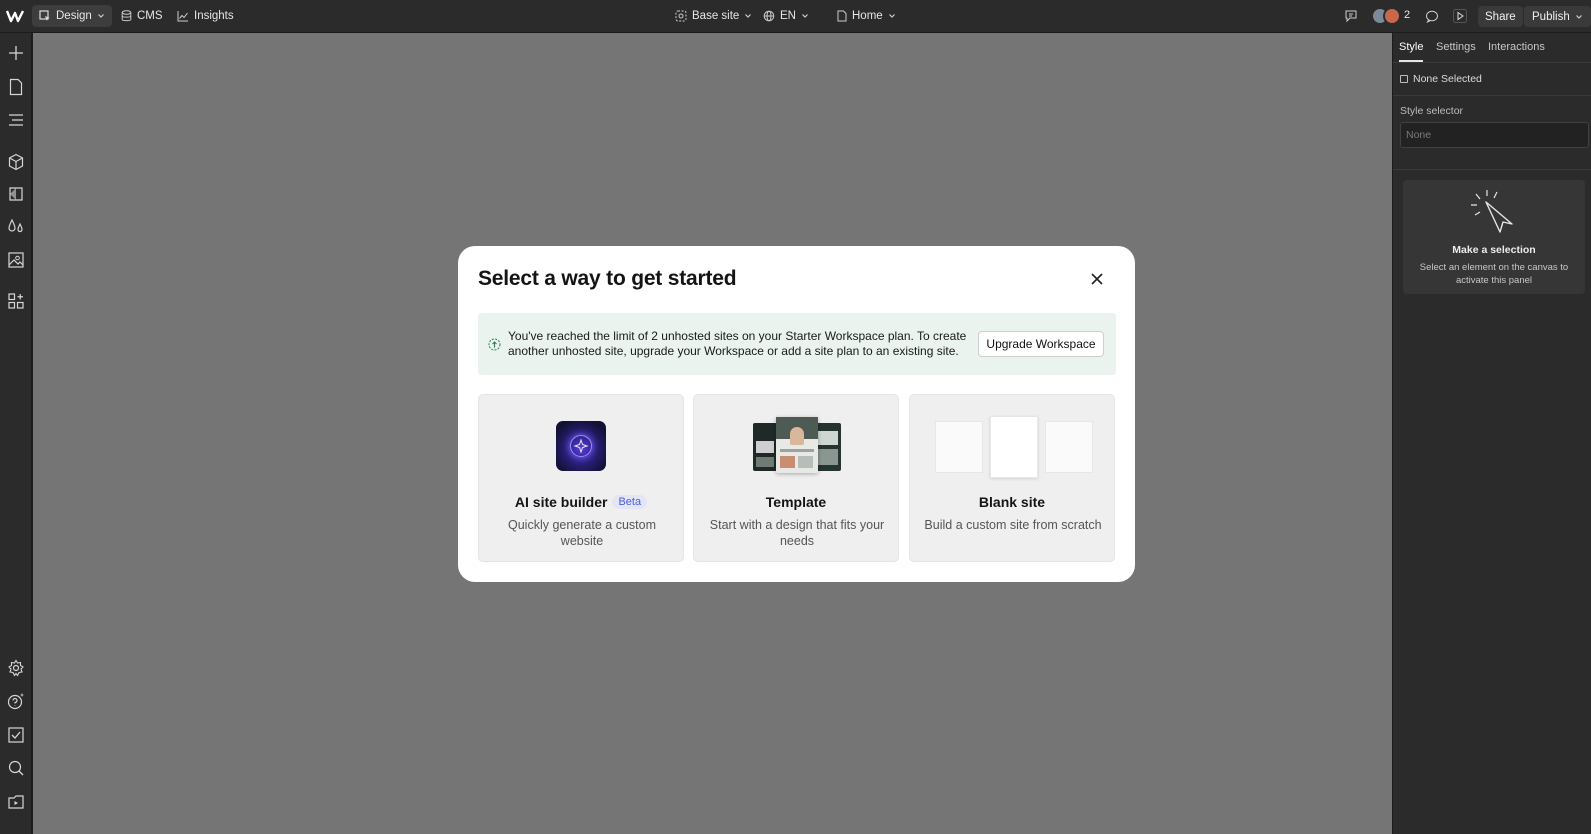 Image resolution: width=1591 pixels, height=834 pixels. I want to click on design-mode-label: Design, so click(74, 16).